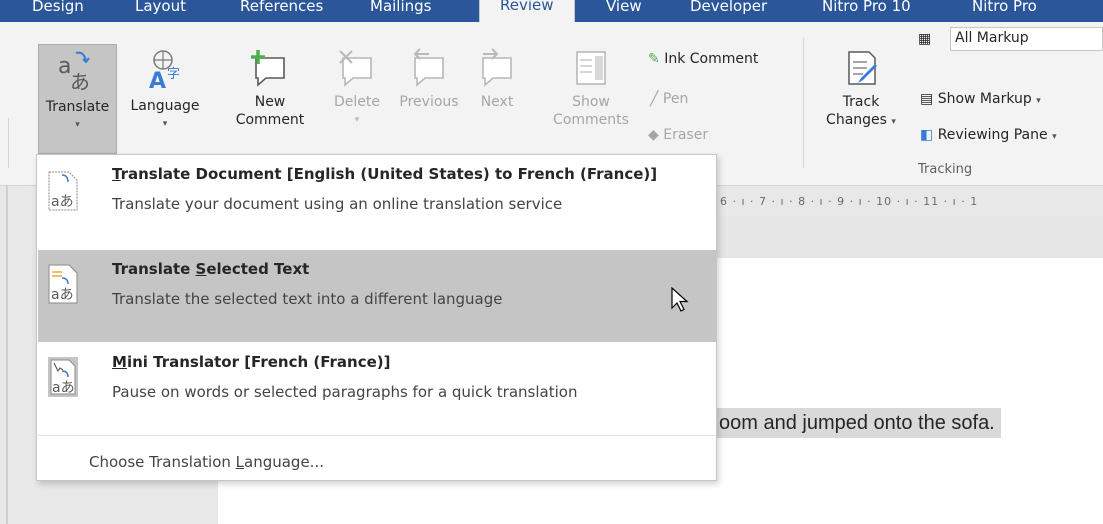  I want to click on new-comment-button: New Comment, so click(270, 100).